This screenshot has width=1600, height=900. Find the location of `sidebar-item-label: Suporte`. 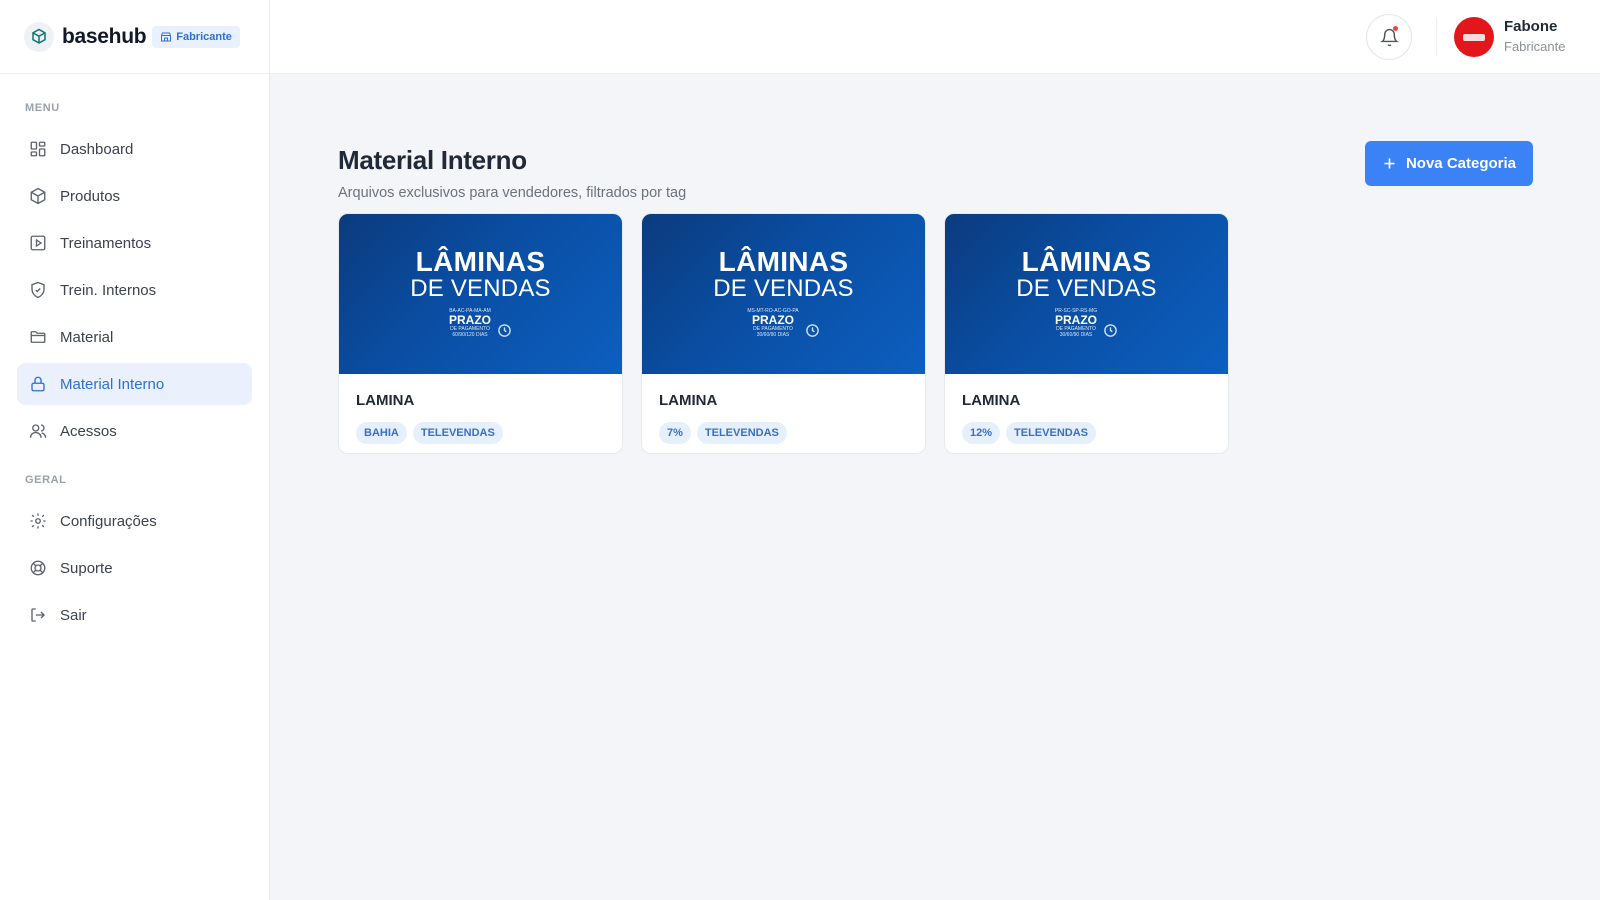

sidebar-item-label: Suporte is located at coordinates (86, 568).